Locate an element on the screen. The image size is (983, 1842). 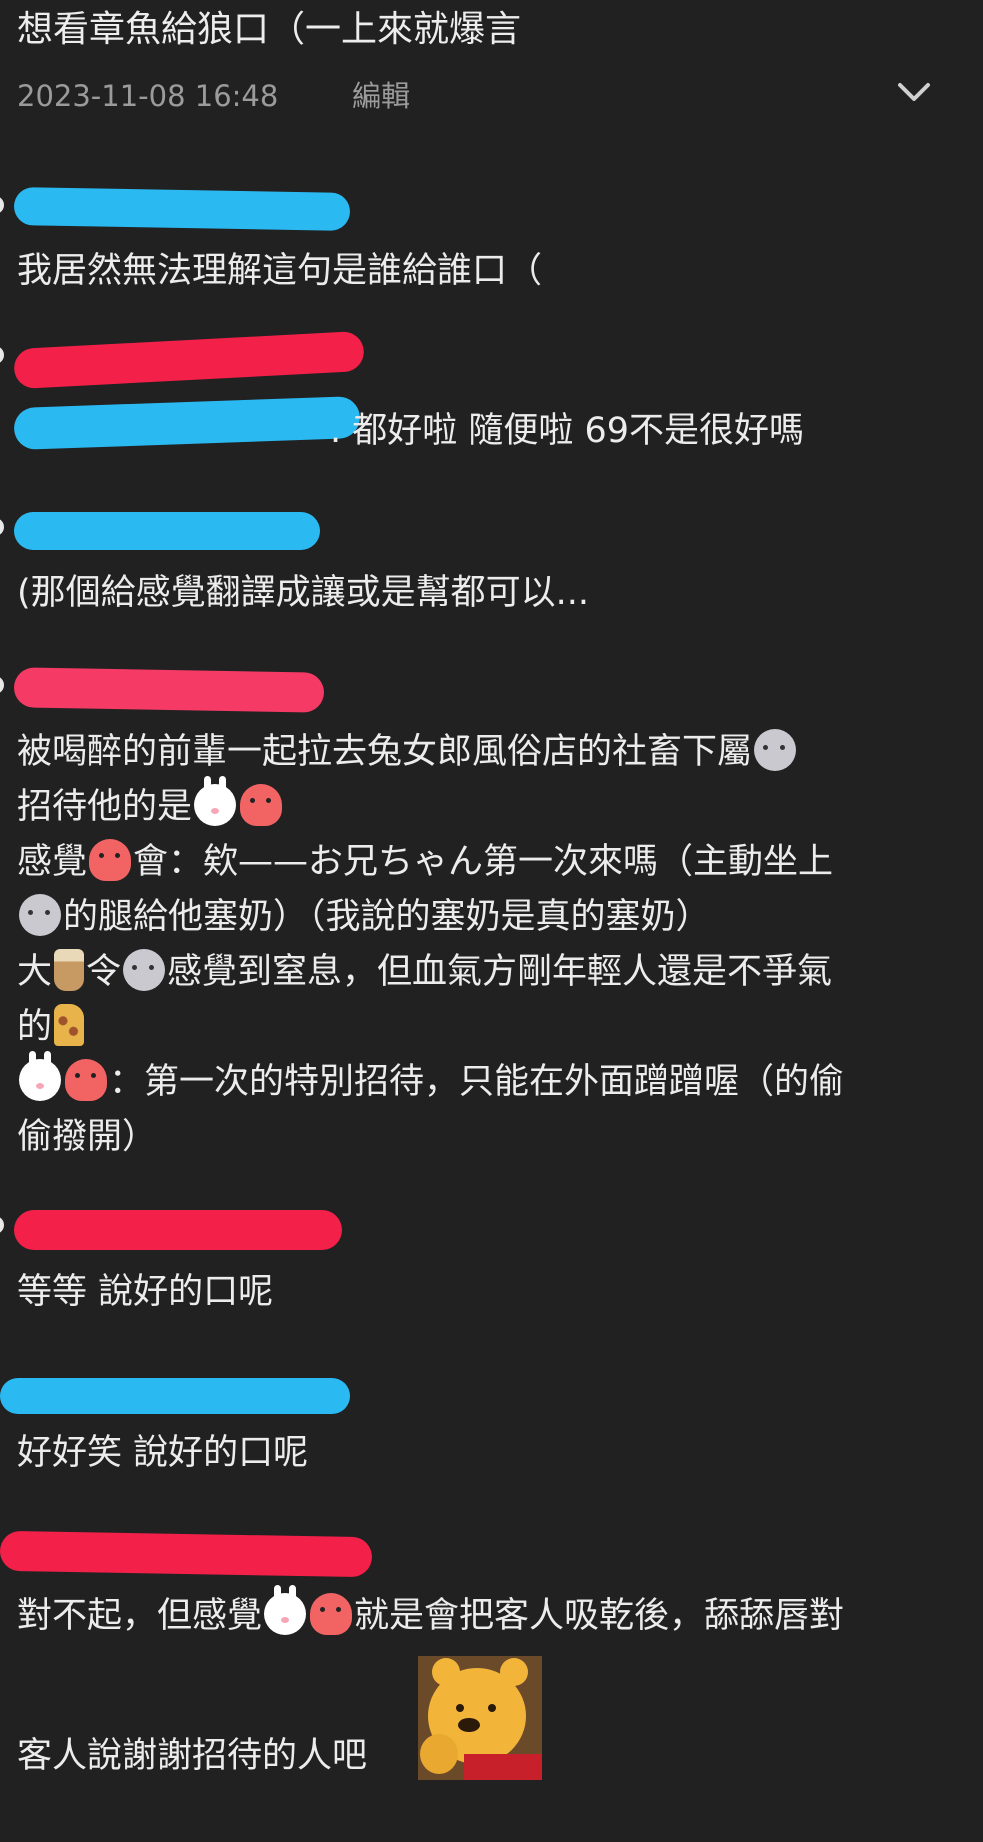
comment-line: 的腿給他塞奶）（我說的塞奶是真的塞奶） is located at coordinates (364, 917).